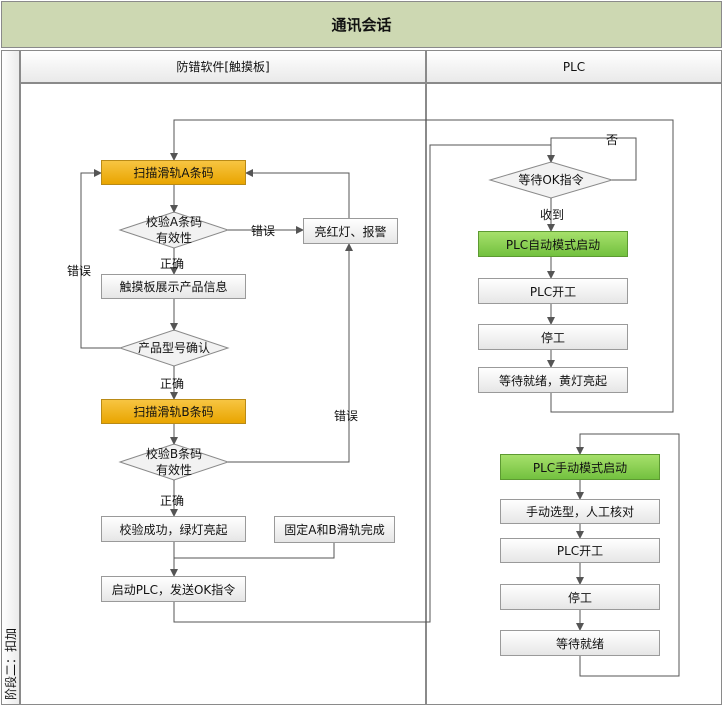 This screenshot has height=711, width=724. Describe the element at coordinates (580, 511) in the screenshot. I see `manual-select-node: 手动选型，人工核对` at that location.